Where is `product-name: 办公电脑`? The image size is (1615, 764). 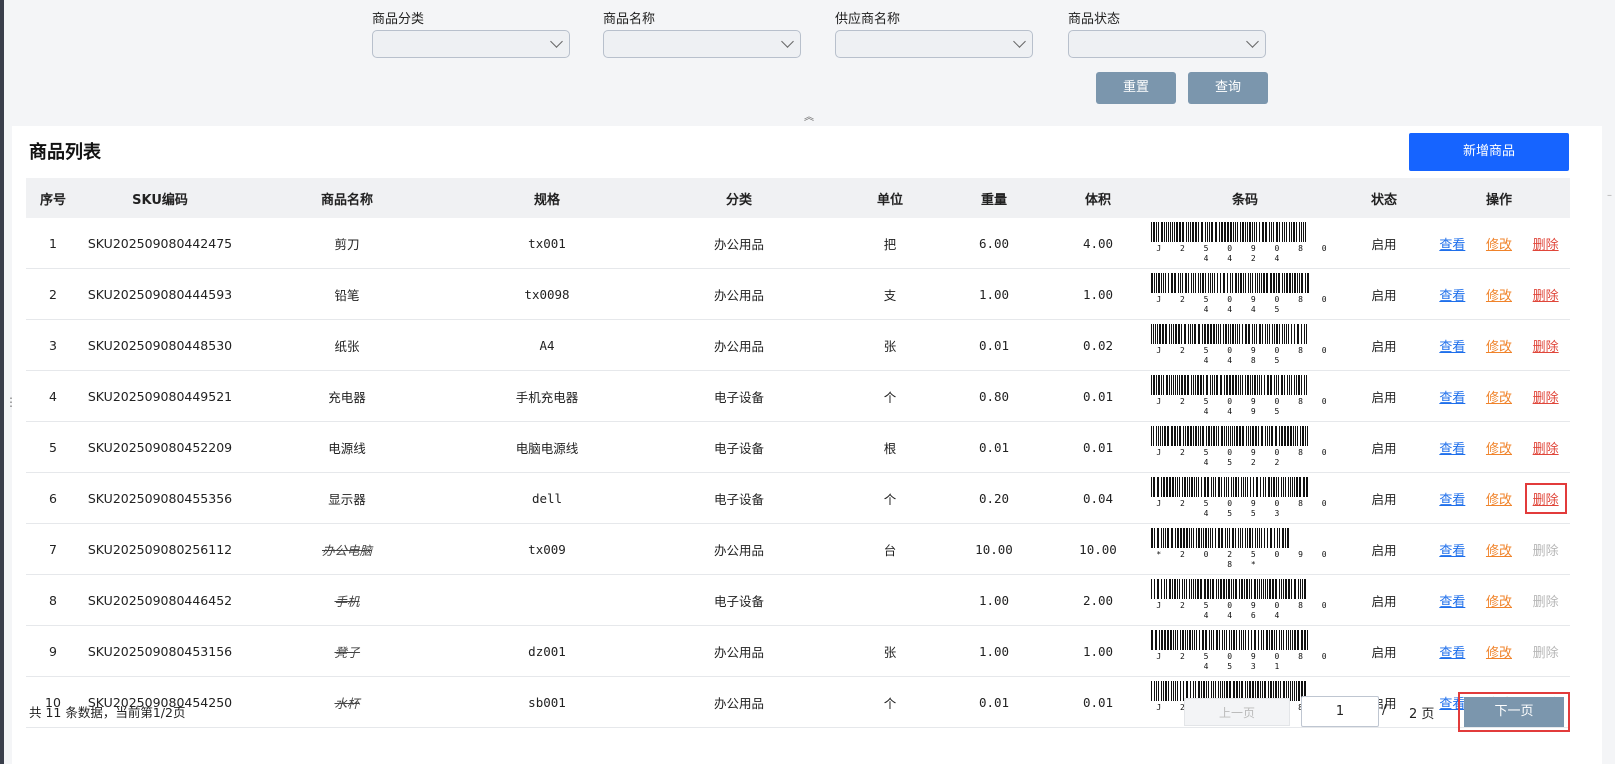 product-name: 办公电脑 is located at coordinates (346, 550).